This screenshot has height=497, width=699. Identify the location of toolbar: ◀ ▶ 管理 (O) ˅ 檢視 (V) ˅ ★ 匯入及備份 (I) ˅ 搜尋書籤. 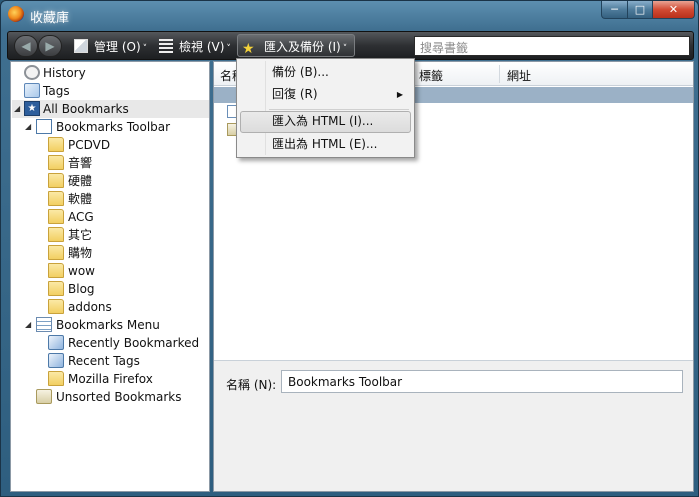
(350, 45).